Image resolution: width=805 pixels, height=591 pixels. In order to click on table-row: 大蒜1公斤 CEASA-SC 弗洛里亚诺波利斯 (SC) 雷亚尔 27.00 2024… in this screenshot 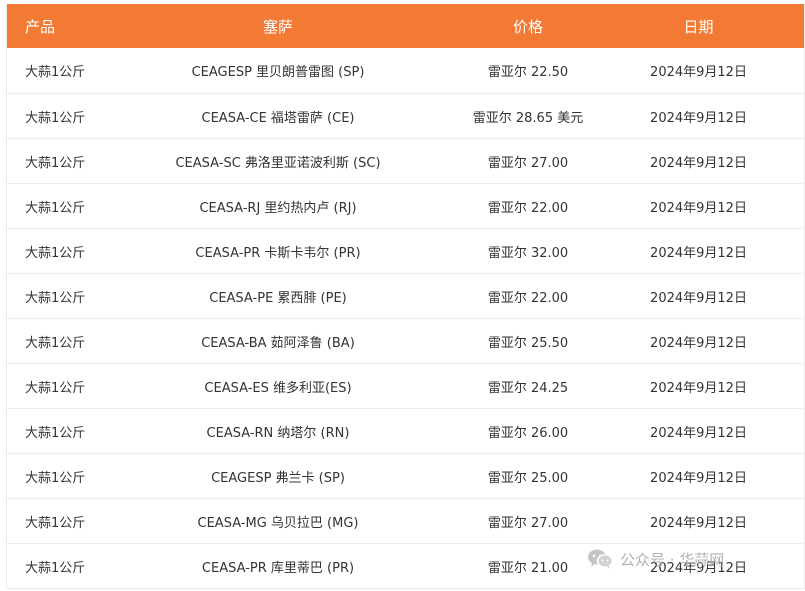, I will do `click(405, 161)`.